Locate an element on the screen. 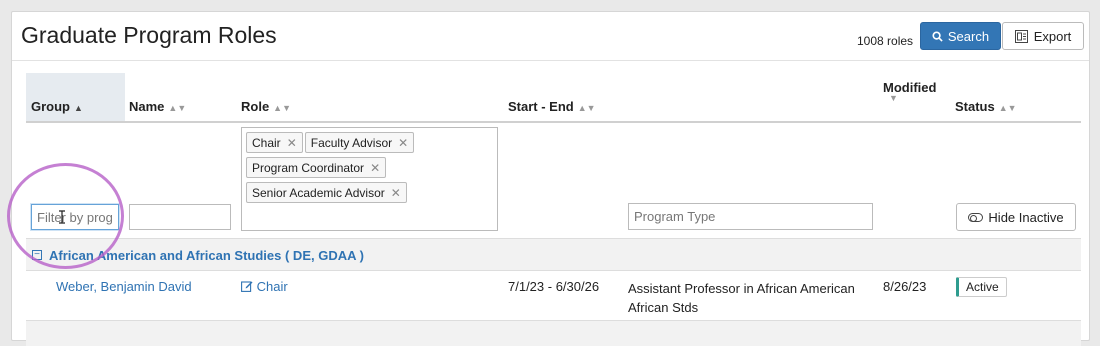  column-header-name: Name ▲▼ is located at coordinates (157, 106).